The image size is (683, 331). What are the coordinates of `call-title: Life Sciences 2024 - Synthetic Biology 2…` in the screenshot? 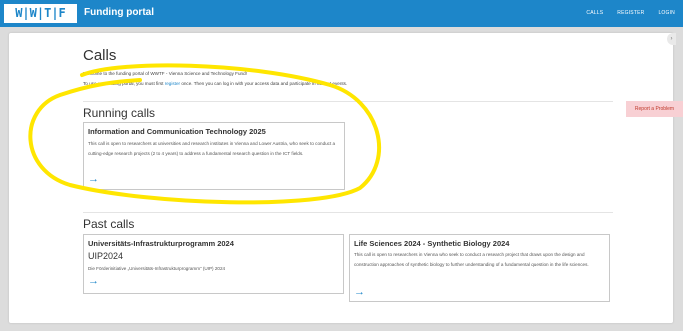 It's located at (431, 243).